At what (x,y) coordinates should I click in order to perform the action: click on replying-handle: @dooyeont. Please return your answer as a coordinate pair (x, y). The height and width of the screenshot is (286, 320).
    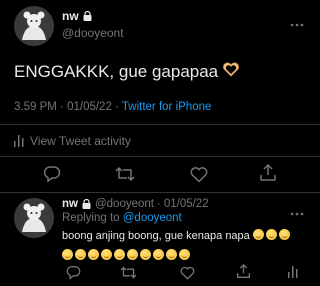
    Looking at the image, I should click on (152, 218).